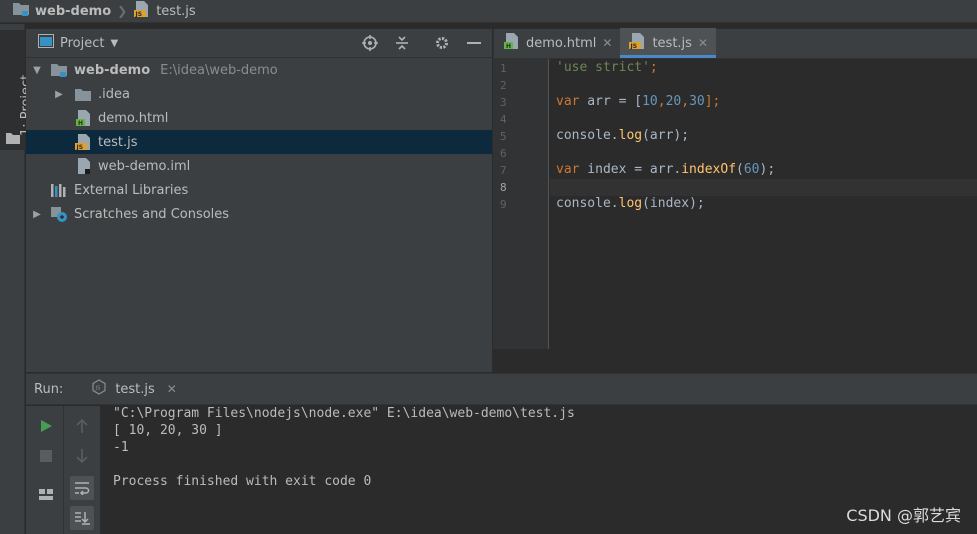  Describe the element at coordinates (503, 136) in the screenshot. I see `line-number: 5` at that location.